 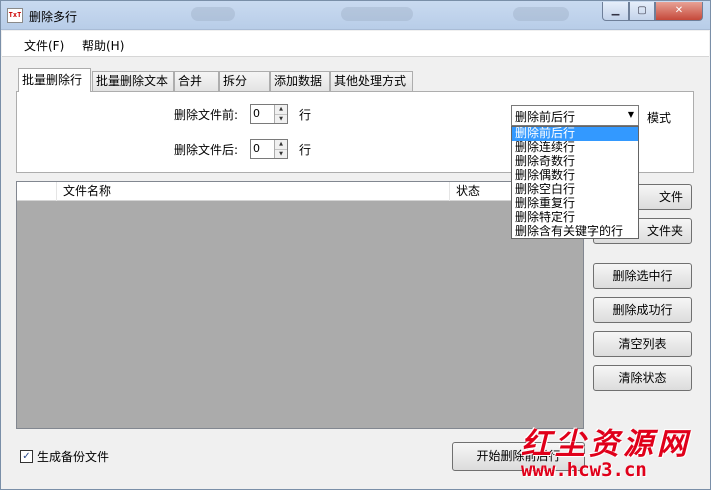 What do you see at coordinates (44, 45) in the screenshot?
I see `menu-file: 文件(F)` at bounding box center [44, 45].